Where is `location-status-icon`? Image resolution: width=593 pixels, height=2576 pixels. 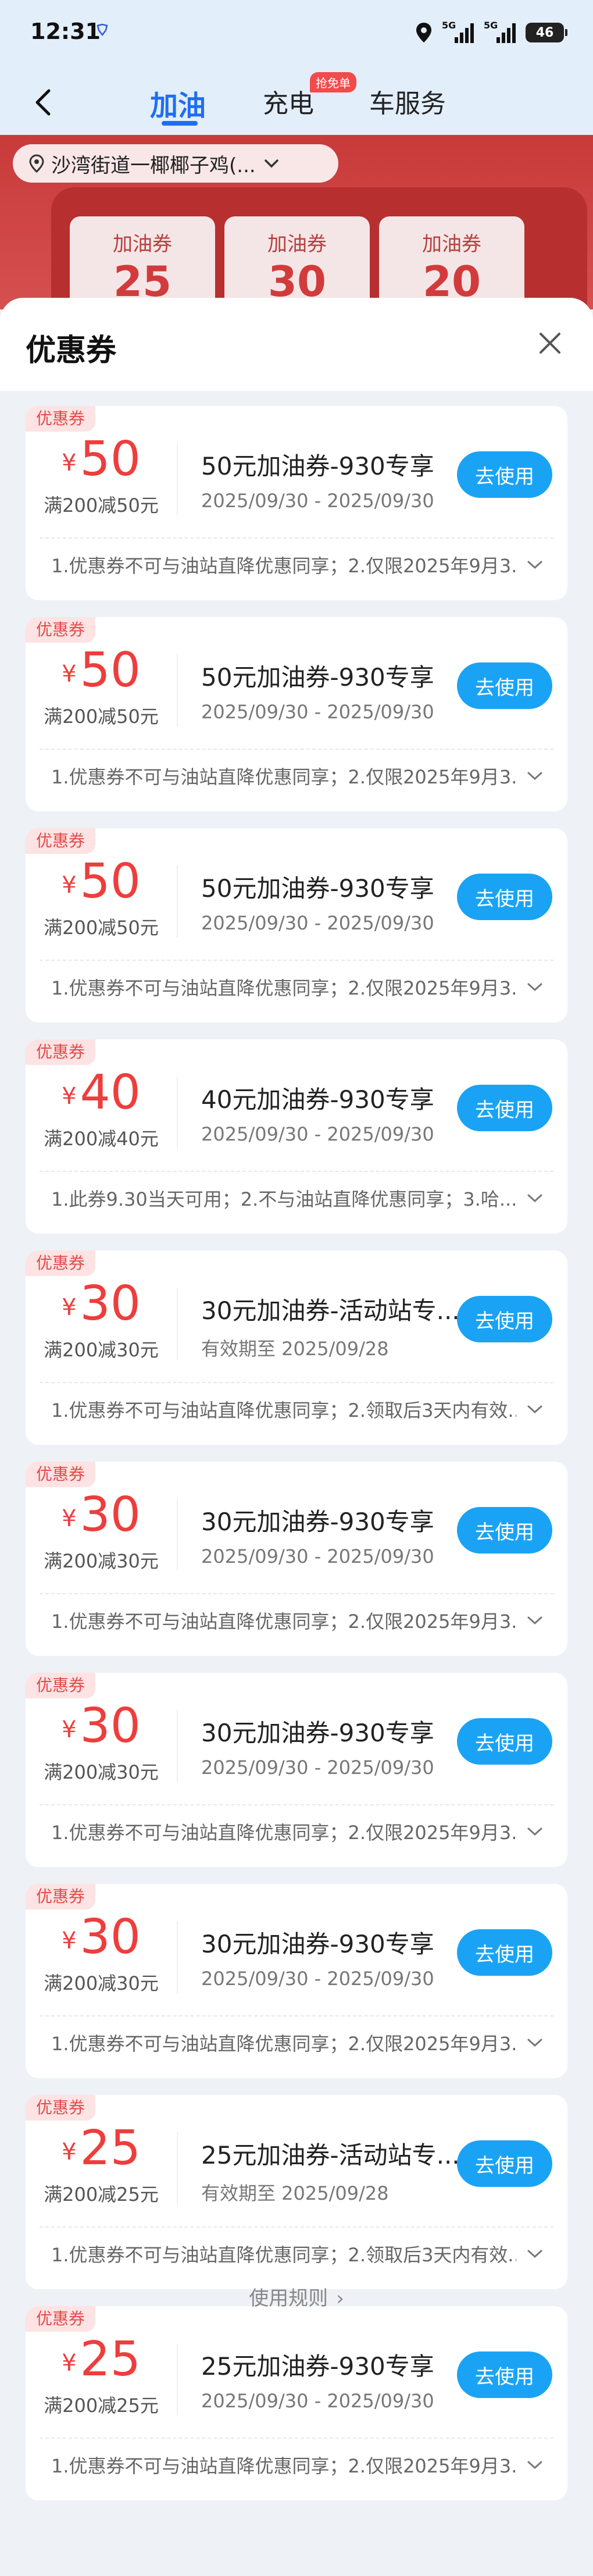
location-status-icon is located at coordinates (424, 32).